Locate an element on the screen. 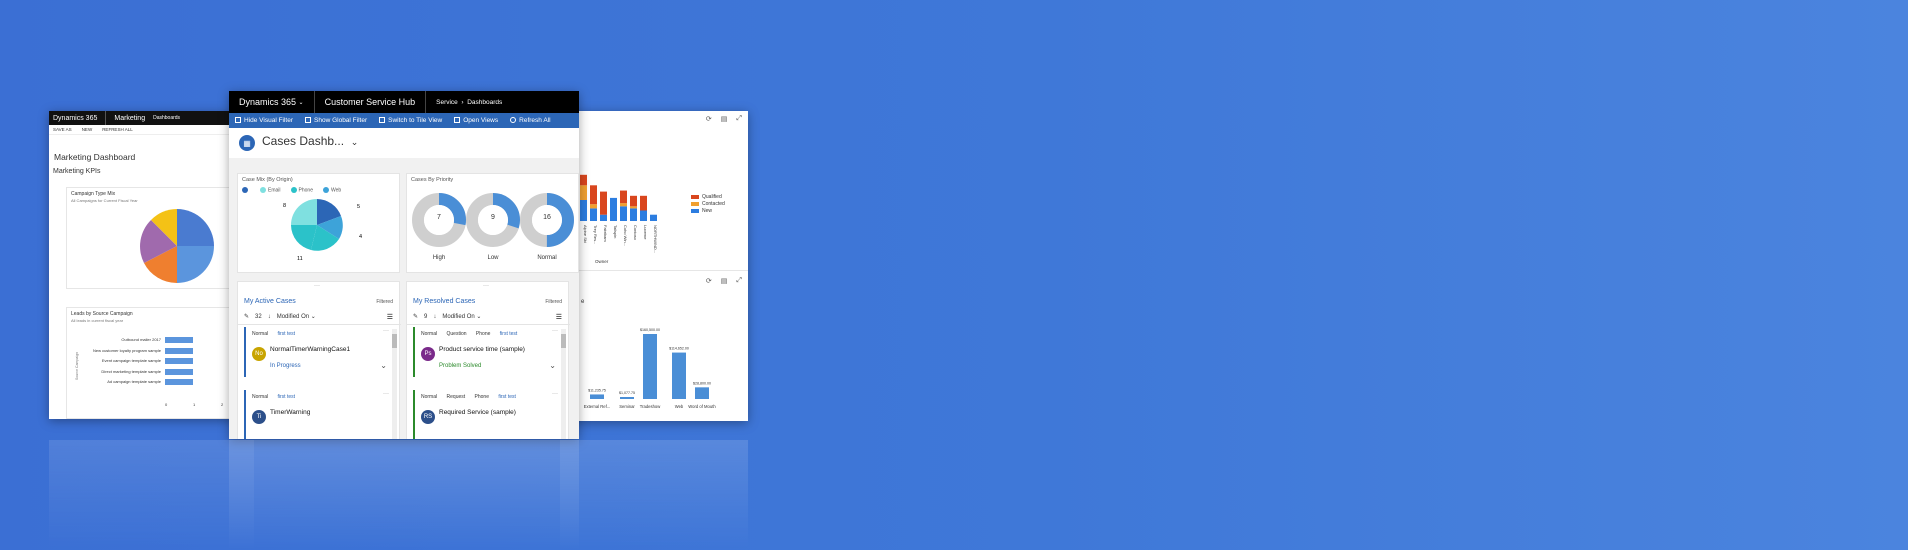 Image resolution: width=1908 pixels, height=550 pixels. marketing-command-bar: SAVE AS NEW REFRESH ALL is located at coordinates (151, 130).